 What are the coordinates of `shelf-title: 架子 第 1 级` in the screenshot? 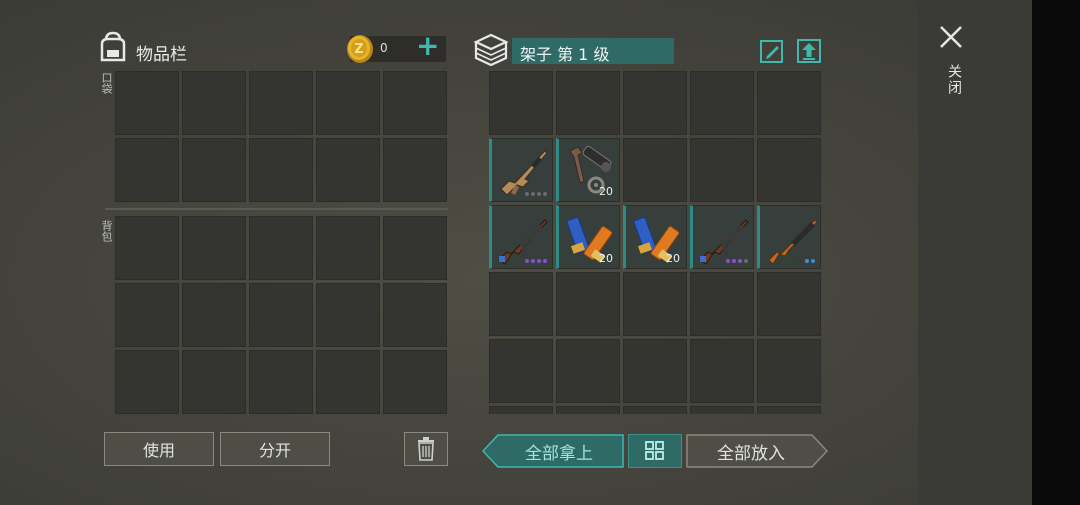 It's located at (565, 54).